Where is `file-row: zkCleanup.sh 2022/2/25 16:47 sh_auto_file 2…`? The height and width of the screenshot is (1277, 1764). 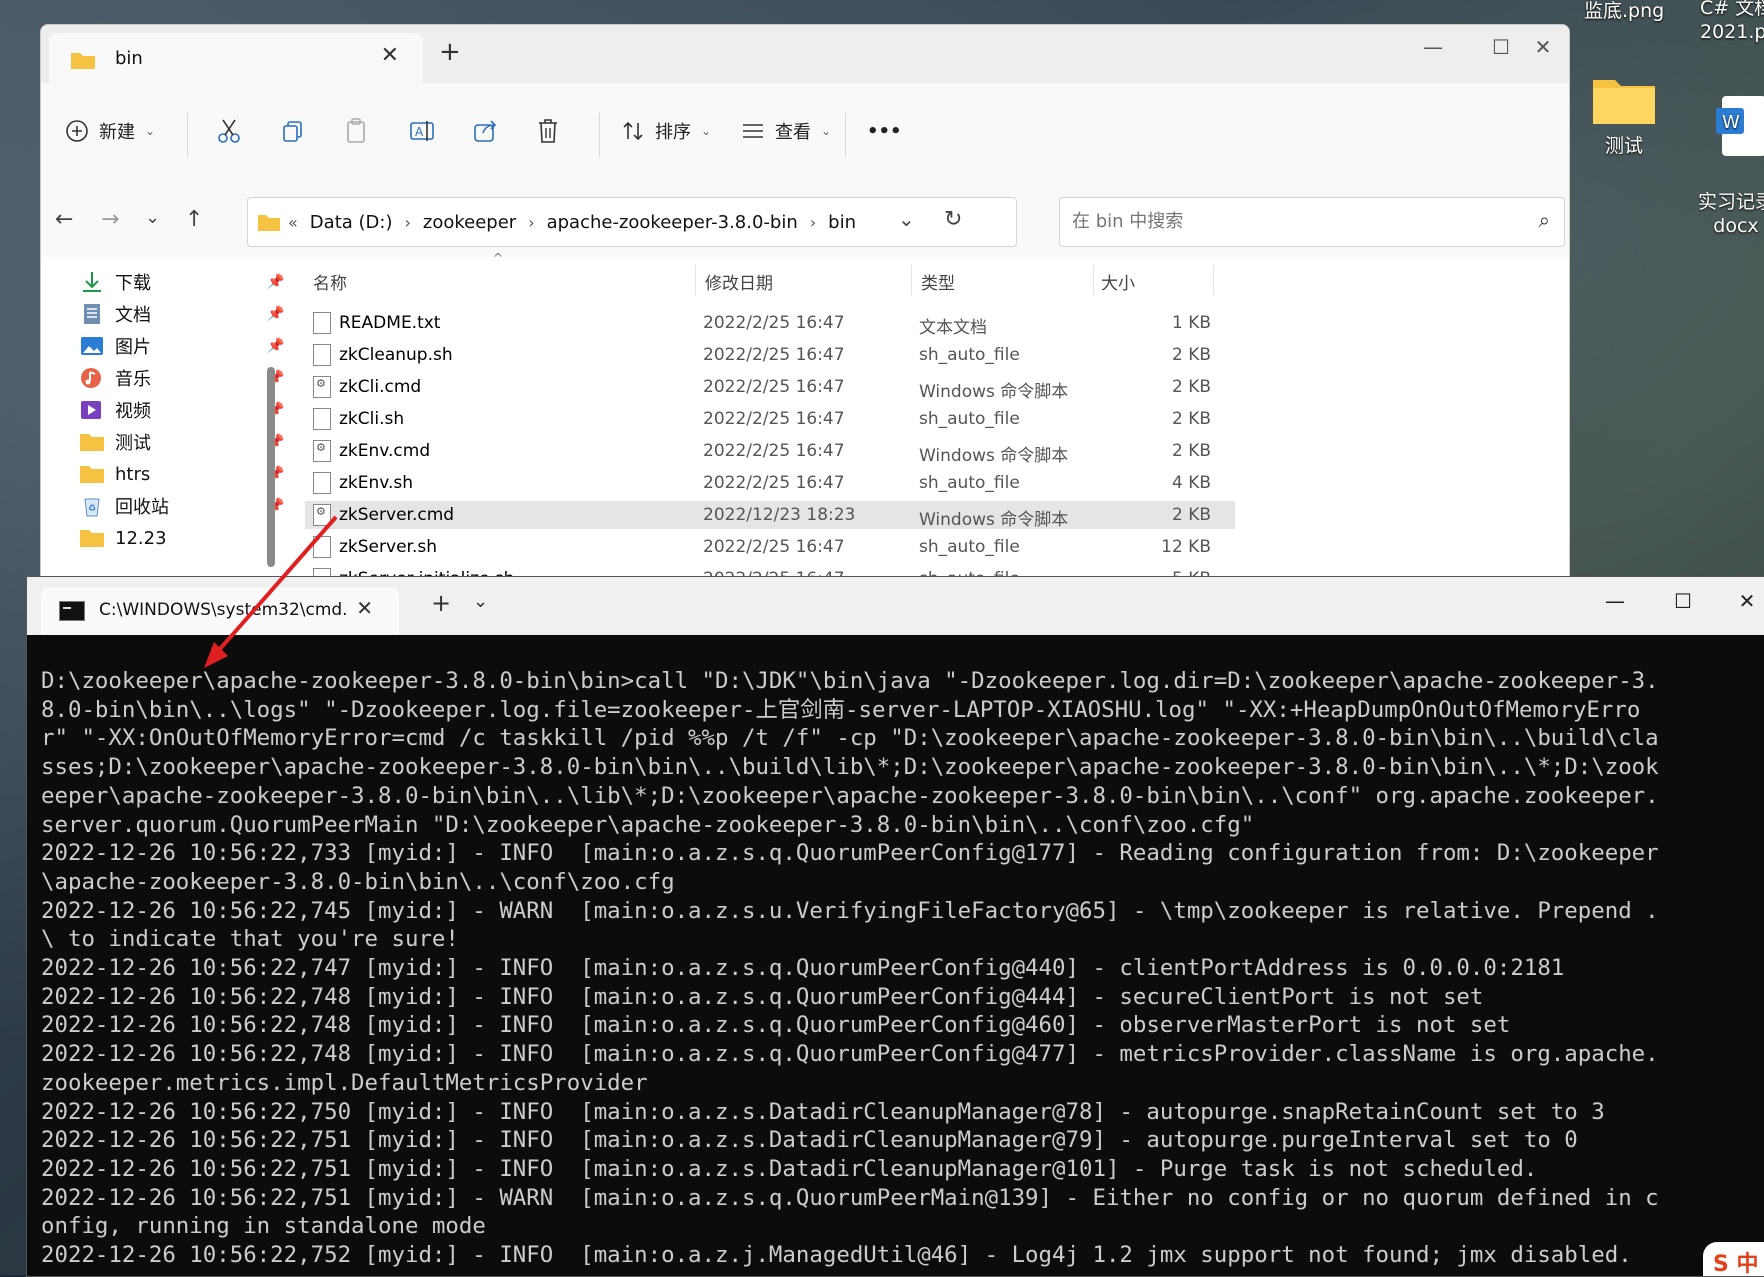
file-row: zkCleanup.sh 2022/2/25 16:47 sh_auto_file 2… is located at coordinates (770, 355).